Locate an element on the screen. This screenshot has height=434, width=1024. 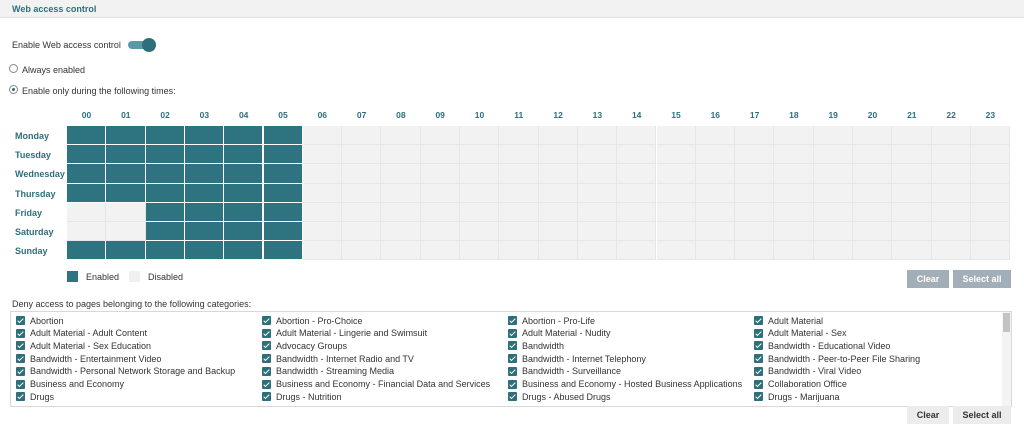
schedule-clear-button: Clear is located at coordinates (928, 279).